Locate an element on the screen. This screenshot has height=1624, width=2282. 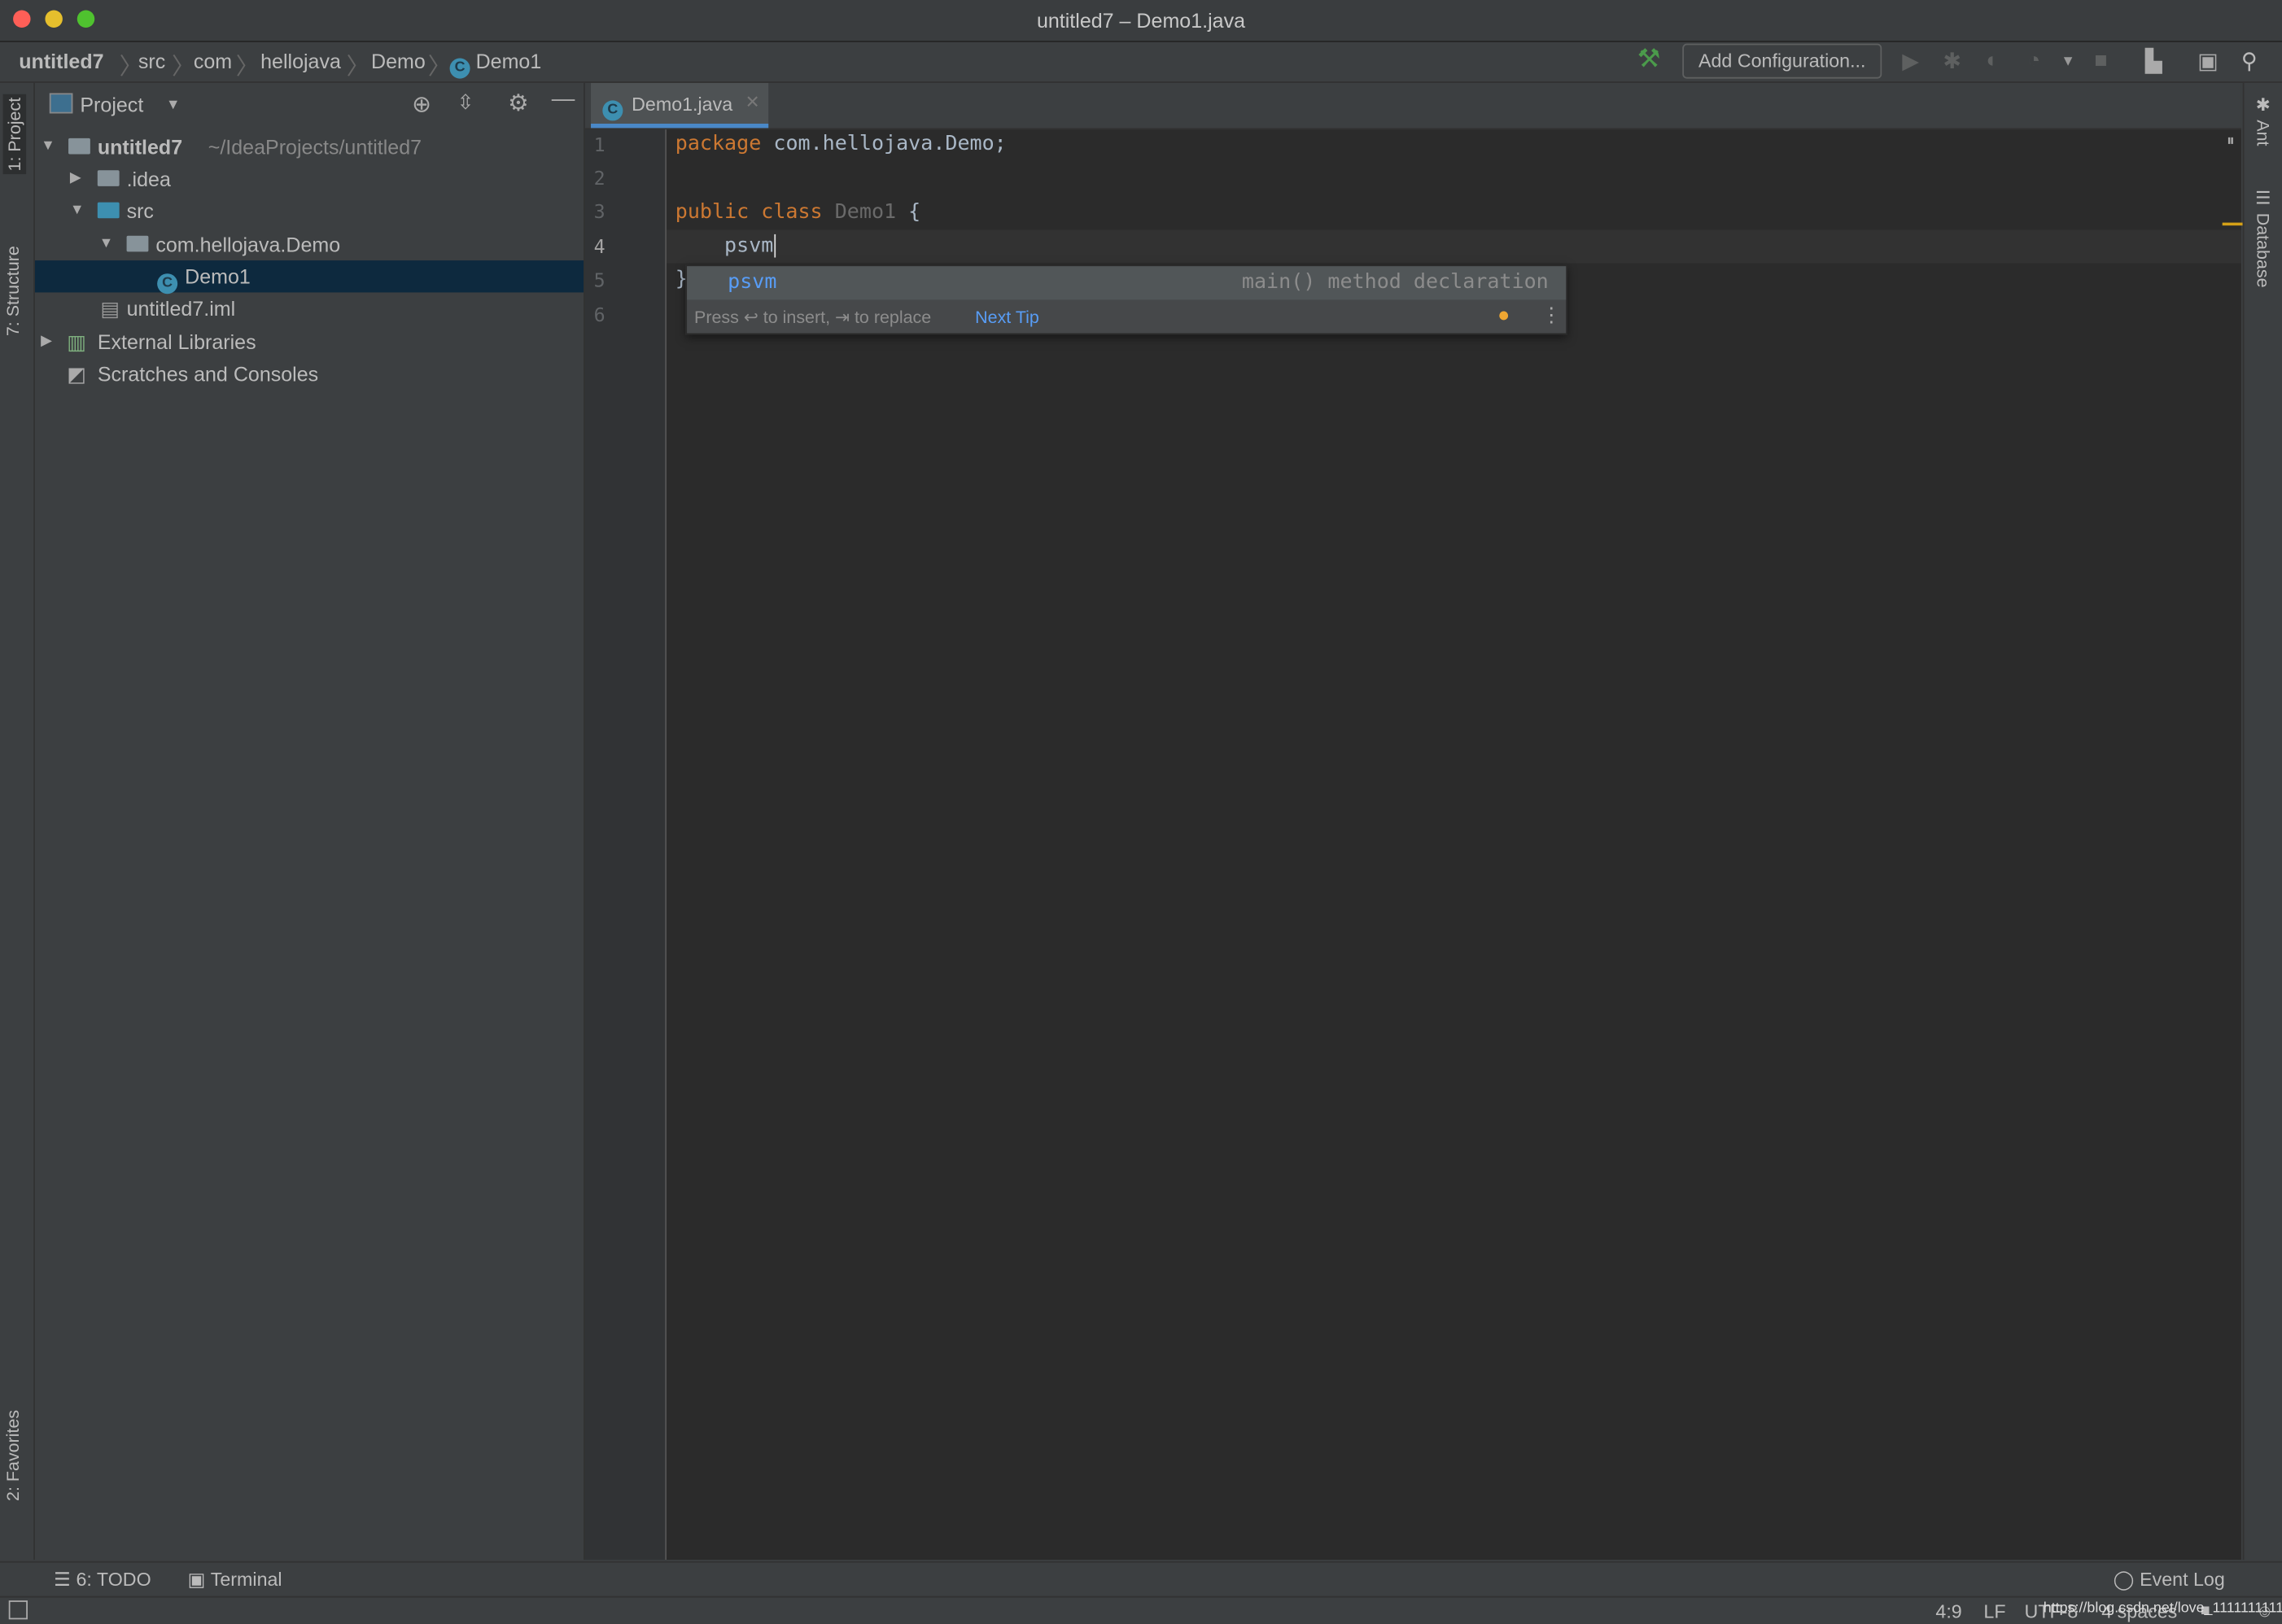
code-text: psvm is located at coordinates (724, 246).